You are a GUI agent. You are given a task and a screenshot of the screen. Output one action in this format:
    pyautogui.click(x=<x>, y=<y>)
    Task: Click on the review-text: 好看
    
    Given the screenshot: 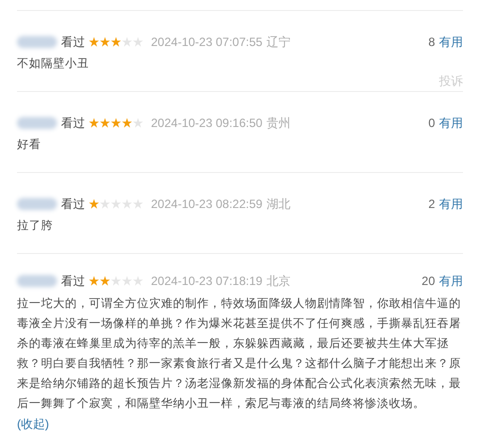 What is the action you would take?
    pyautogui.click(x=29, y=145)
    